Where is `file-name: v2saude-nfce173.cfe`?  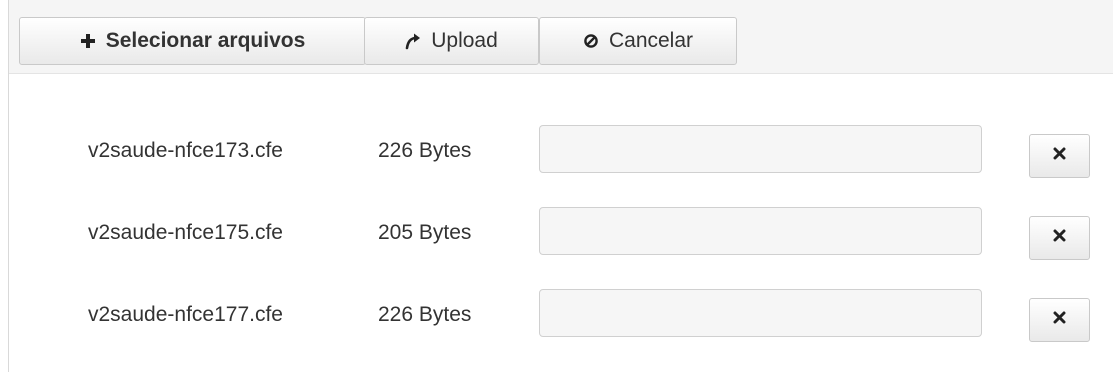
file-name: v2saude-nfce173.cfe is located at coordinates (185, 150).